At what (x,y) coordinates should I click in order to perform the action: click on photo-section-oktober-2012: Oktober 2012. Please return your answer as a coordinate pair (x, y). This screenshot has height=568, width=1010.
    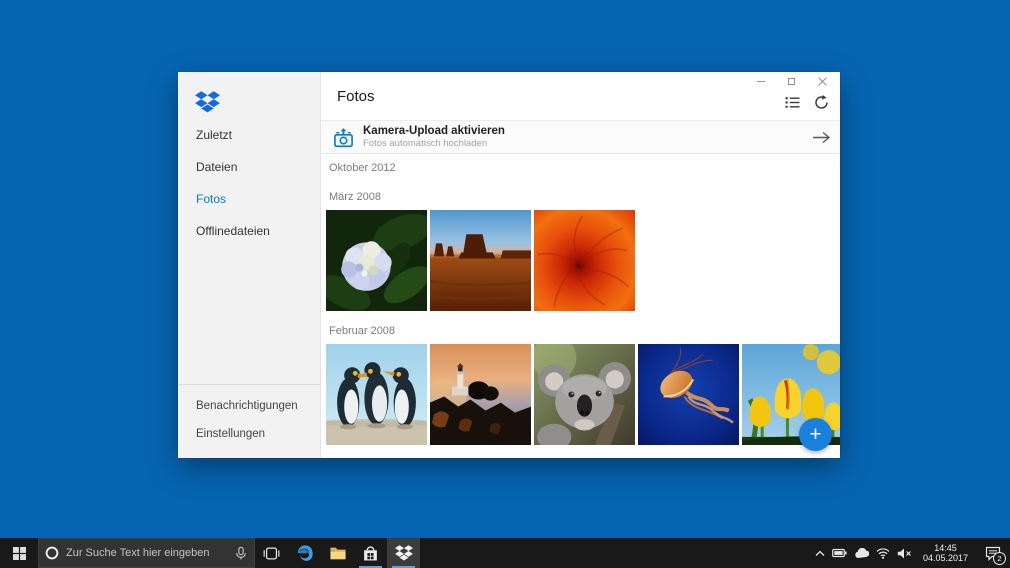
    Looking at the image, I should click on (583, 168).